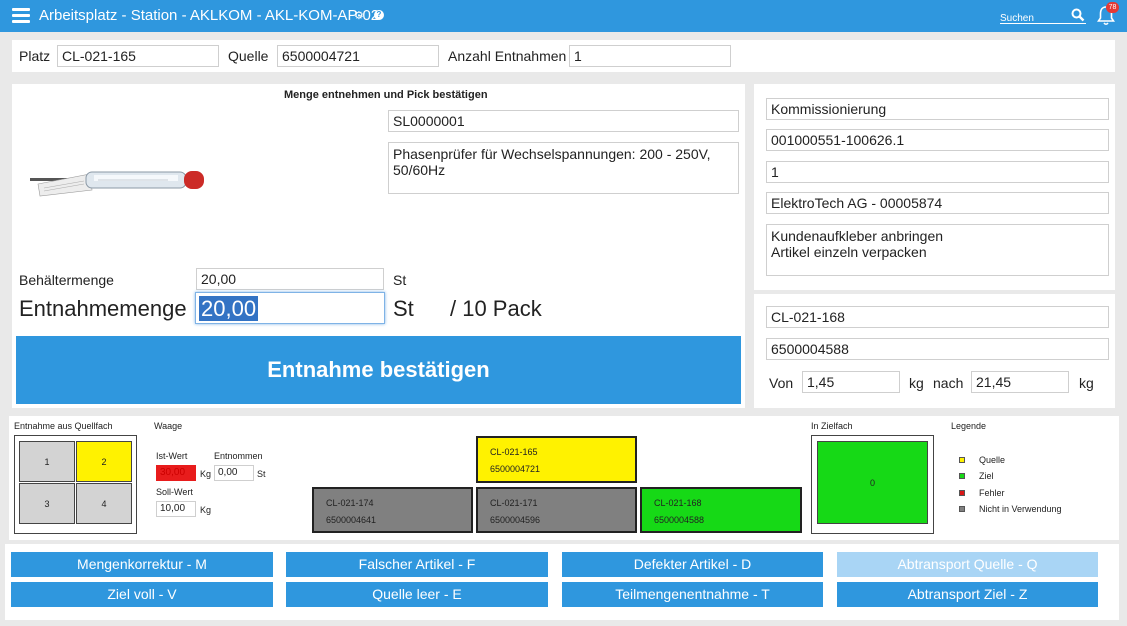 The height and width of the screenshot is (626, 1127). Describe the element at coordinates (969, 426) in the screenshot. I see `legend-title: Legende` at that location.